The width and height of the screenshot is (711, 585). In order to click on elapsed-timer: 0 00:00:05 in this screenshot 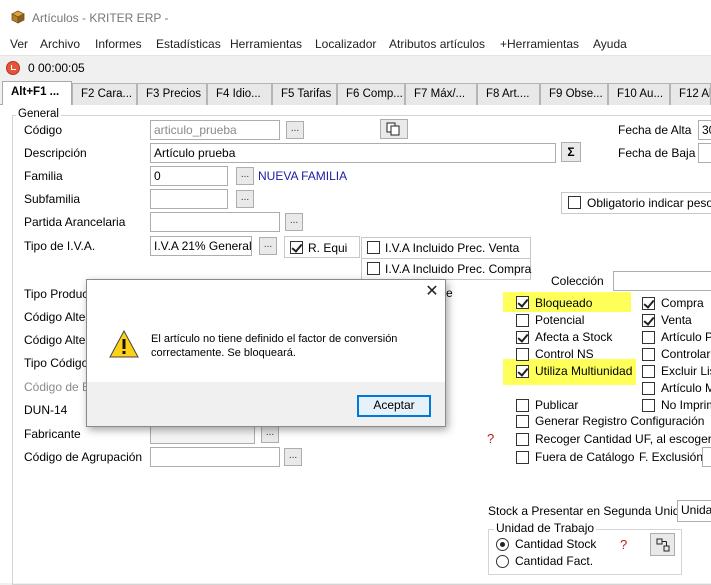, I will do `click(56, 68)`.